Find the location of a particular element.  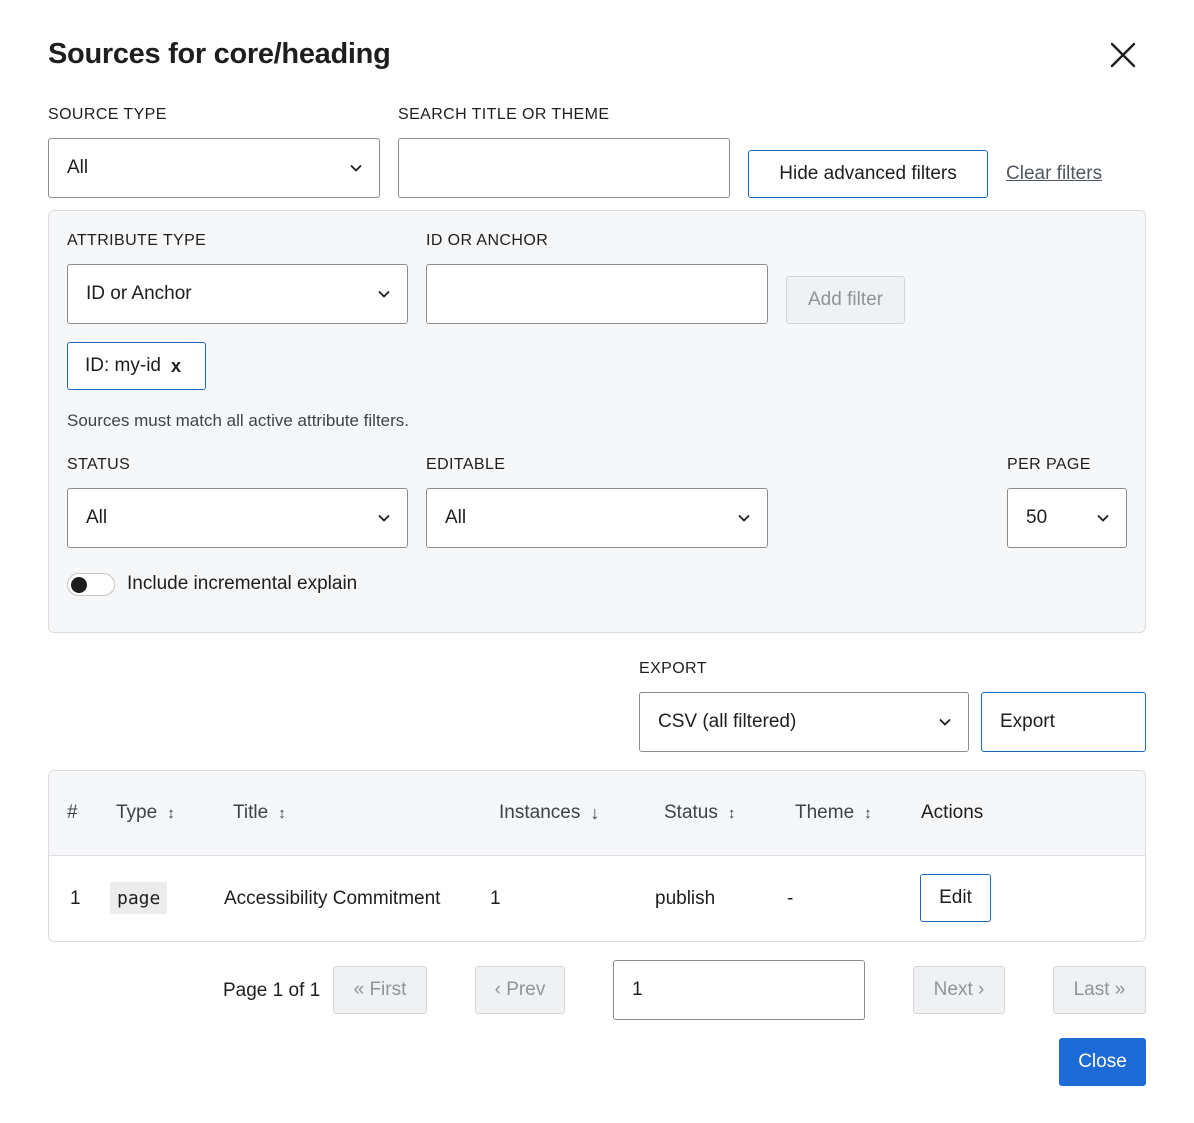

status-select: All is located at coordinates (237, 518).